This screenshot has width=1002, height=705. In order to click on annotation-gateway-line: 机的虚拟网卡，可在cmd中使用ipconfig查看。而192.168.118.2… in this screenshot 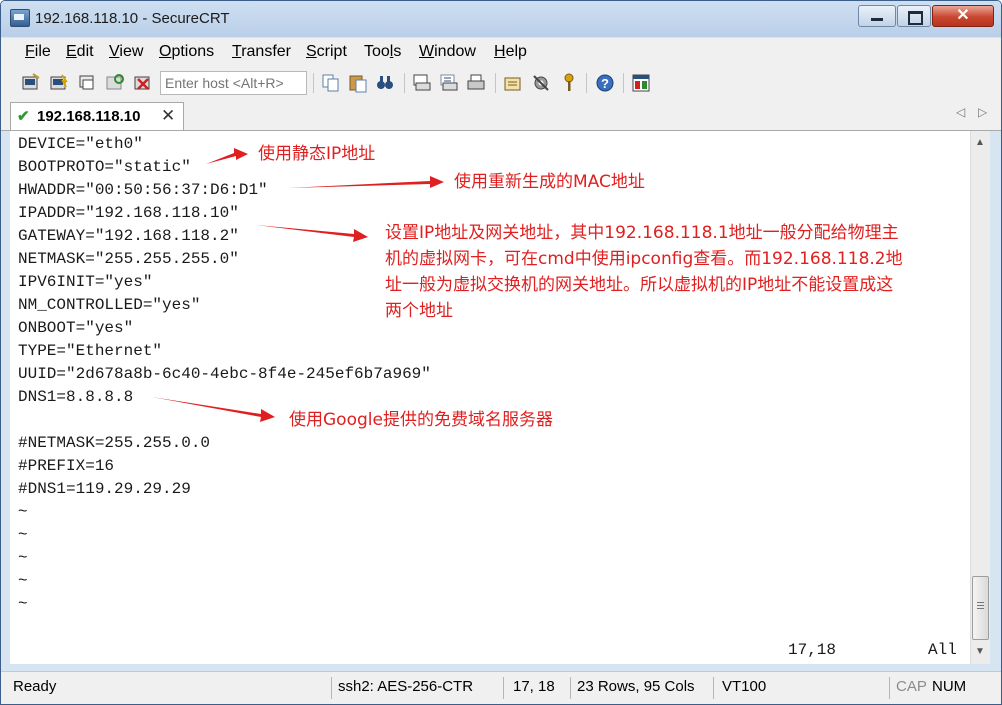, I will do `click(644, 259)`.